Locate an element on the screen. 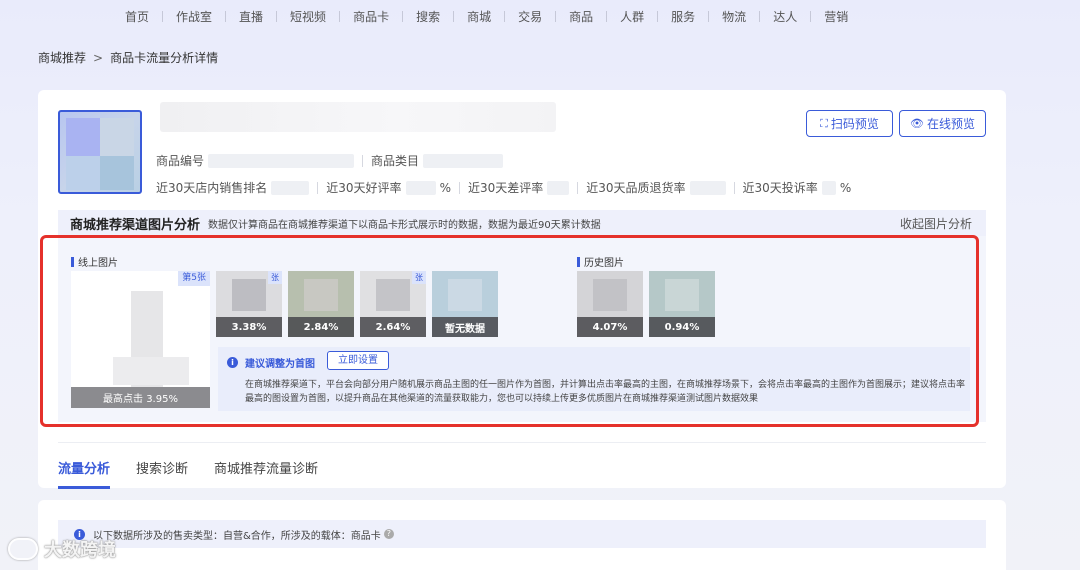  online-preview-button: 👁 在线预览 is located at coordinates (942, 123).